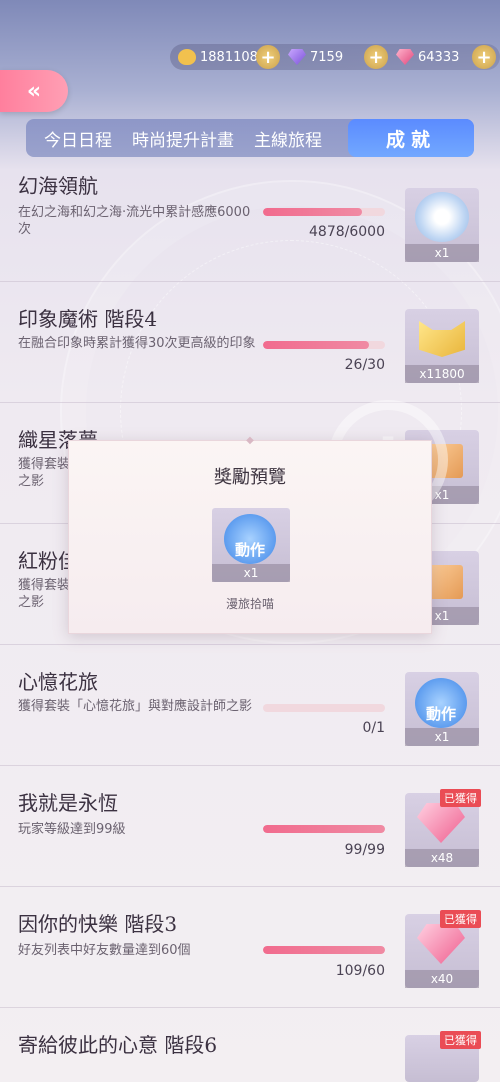  I want to click on achievement-row: 寄給彼此的心意 階段6 已獲得, so click(250, 1044).